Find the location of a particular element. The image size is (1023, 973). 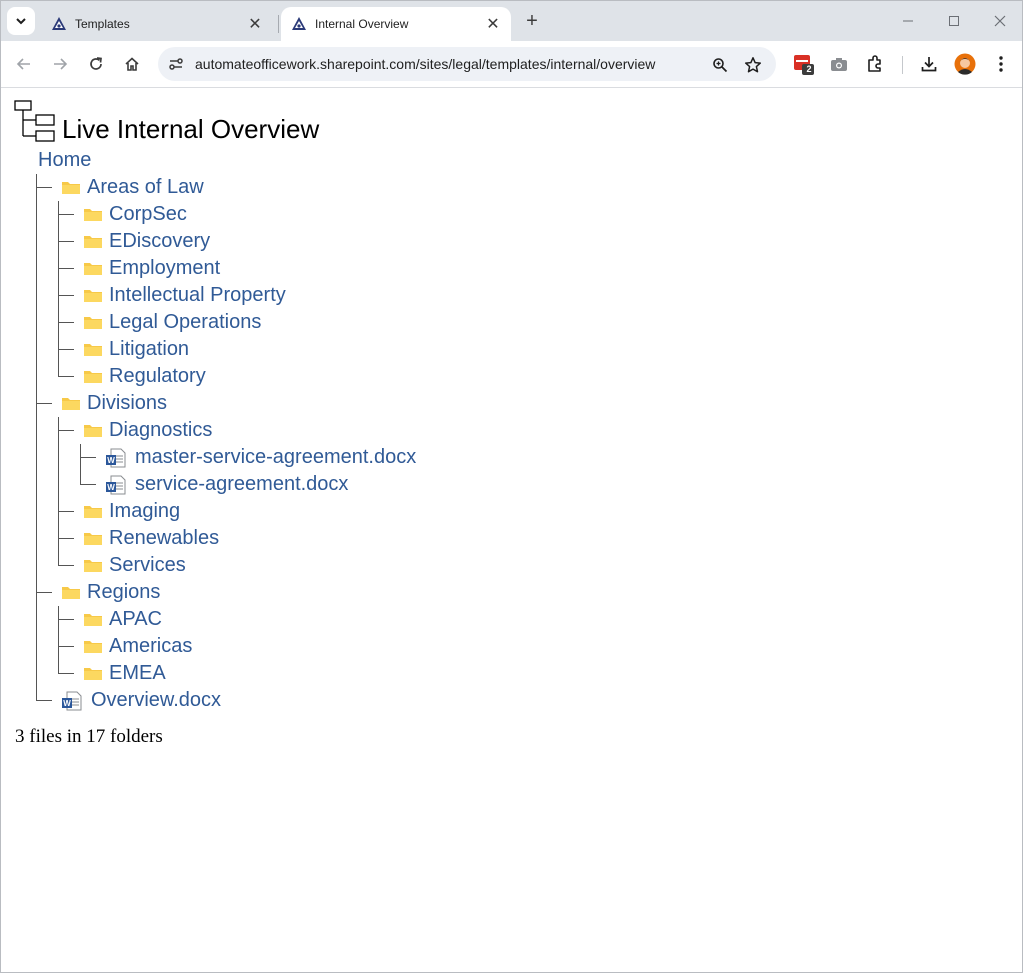

folder-link: Imaging is located at coordinates (144, 511).